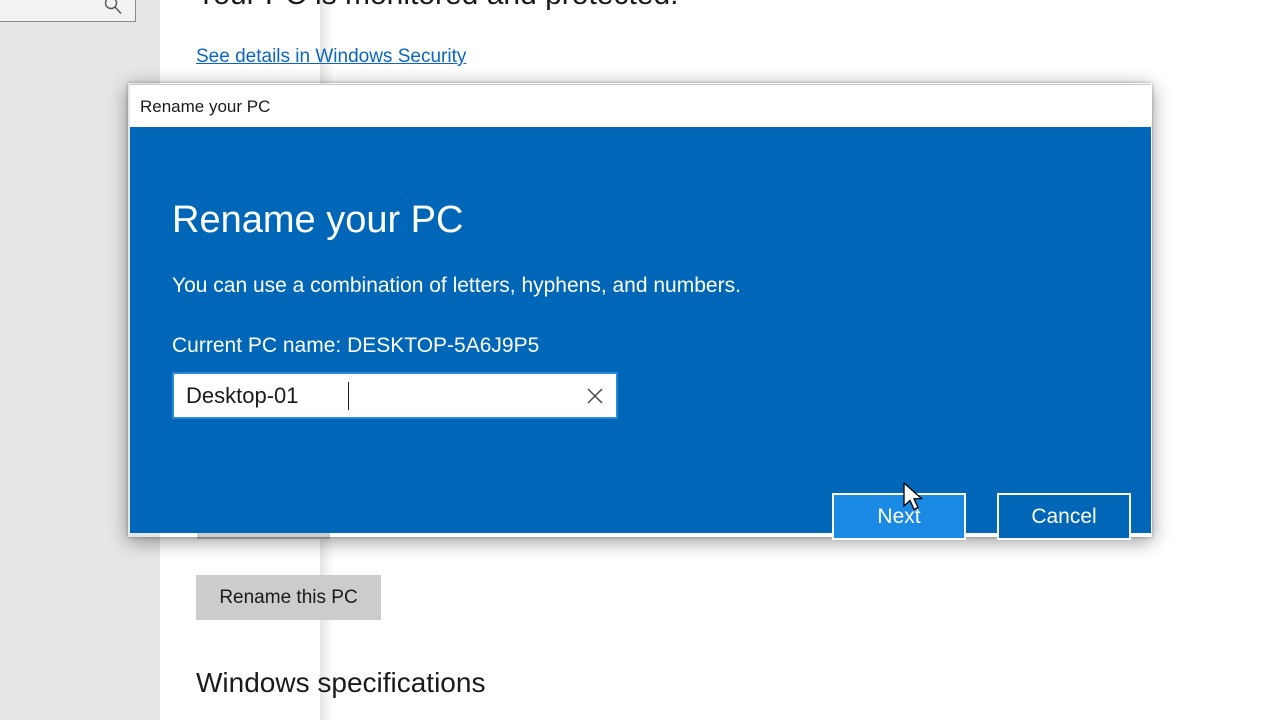  What do you see at coordinates (348, 396) in the screenshot?
I see `text-caret` at bounding box center [348, 396].